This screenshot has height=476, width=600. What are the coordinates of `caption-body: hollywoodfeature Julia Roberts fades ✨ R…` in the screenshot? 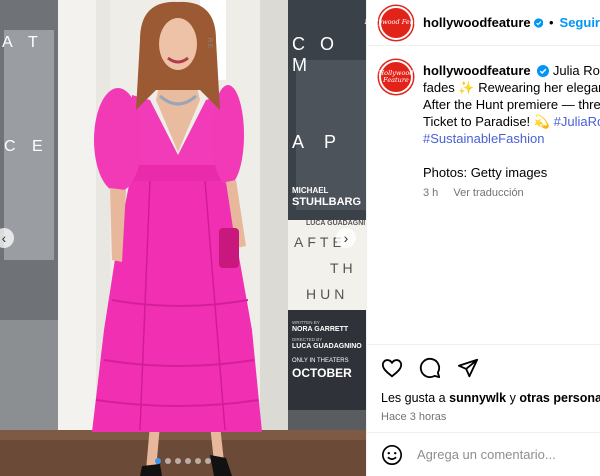 It's located at (511, 132).